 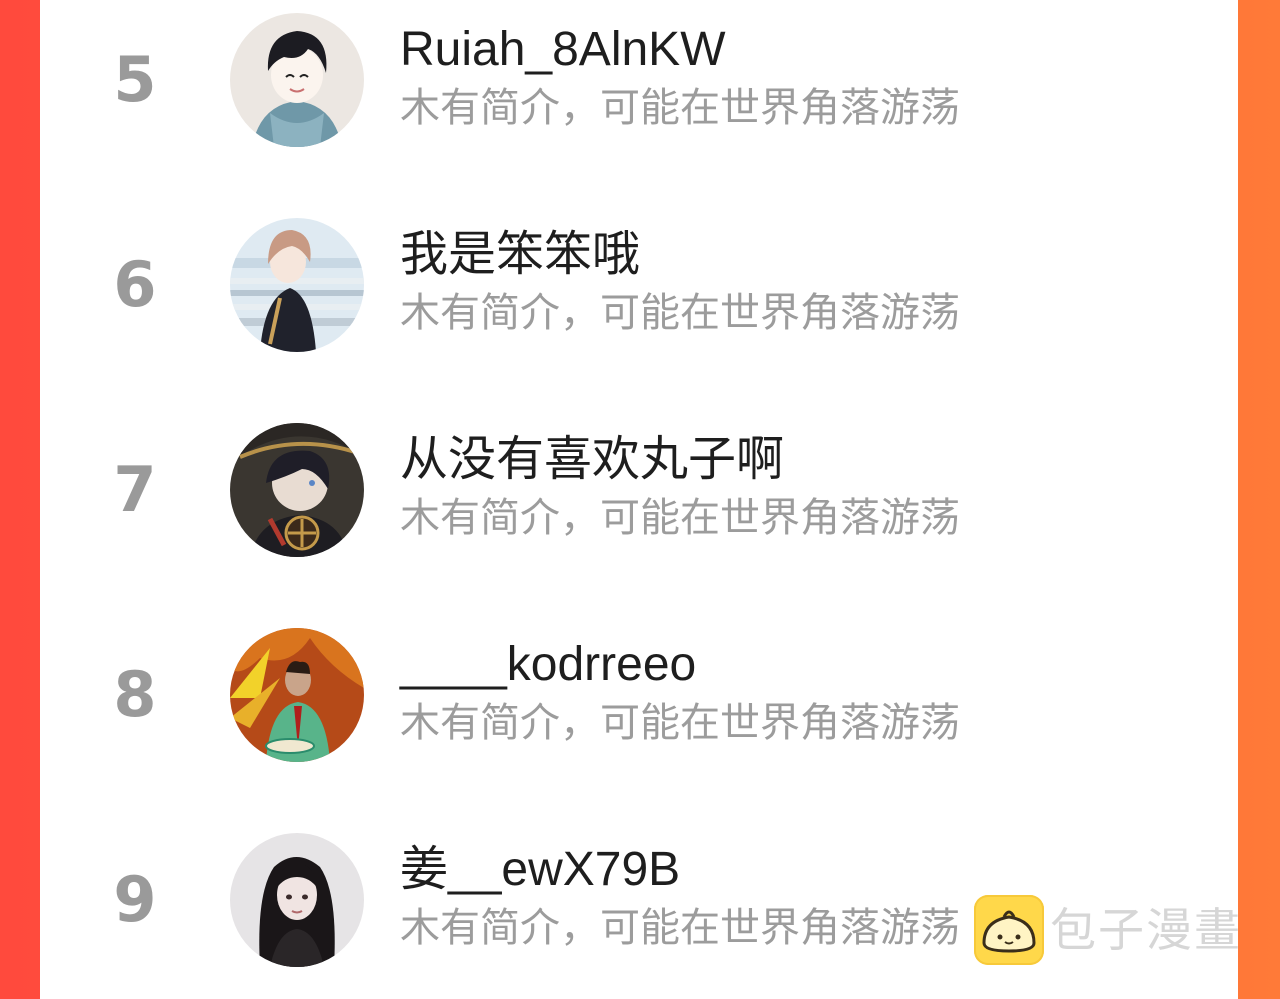 I want to click on rank-number: 8, so click(x=135, y=694).